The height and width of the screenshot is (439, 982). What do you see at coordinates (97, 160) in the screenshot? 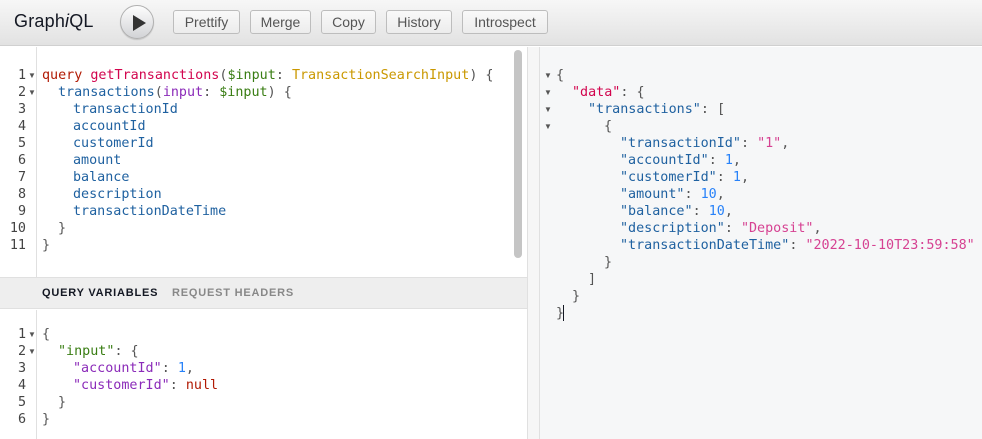
I see `query-field: amount` at bounding box center [97, 160].